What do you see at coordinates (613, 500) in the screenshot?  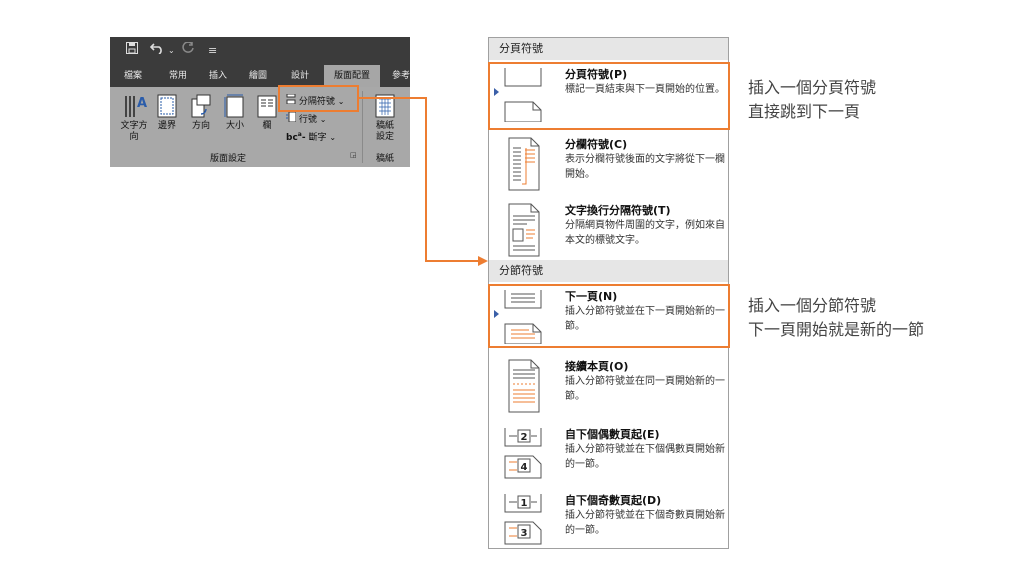 I see `menu-item-title: 自下個奇數頁起(D)` at bounding box center [613, 500].